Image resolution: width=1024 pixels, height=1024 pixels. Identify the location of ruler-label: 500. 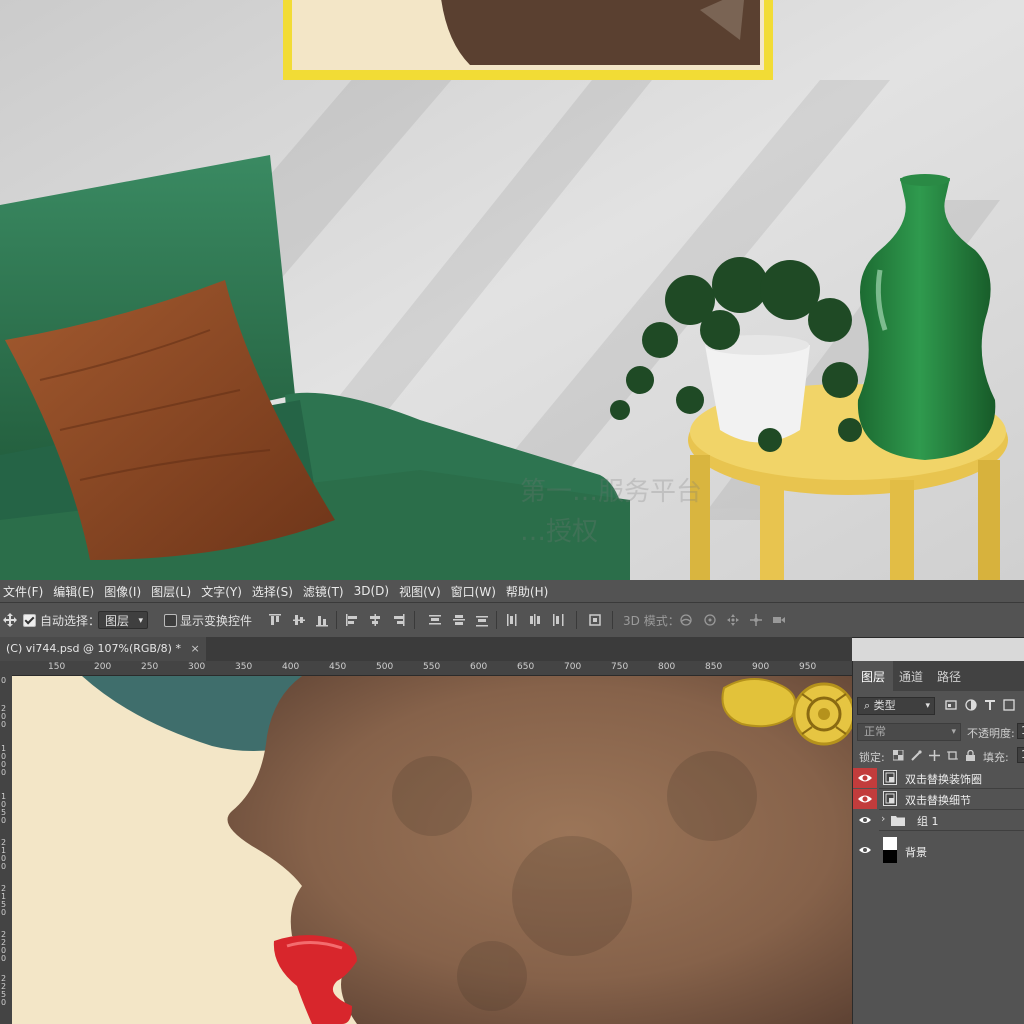
(385, 667).